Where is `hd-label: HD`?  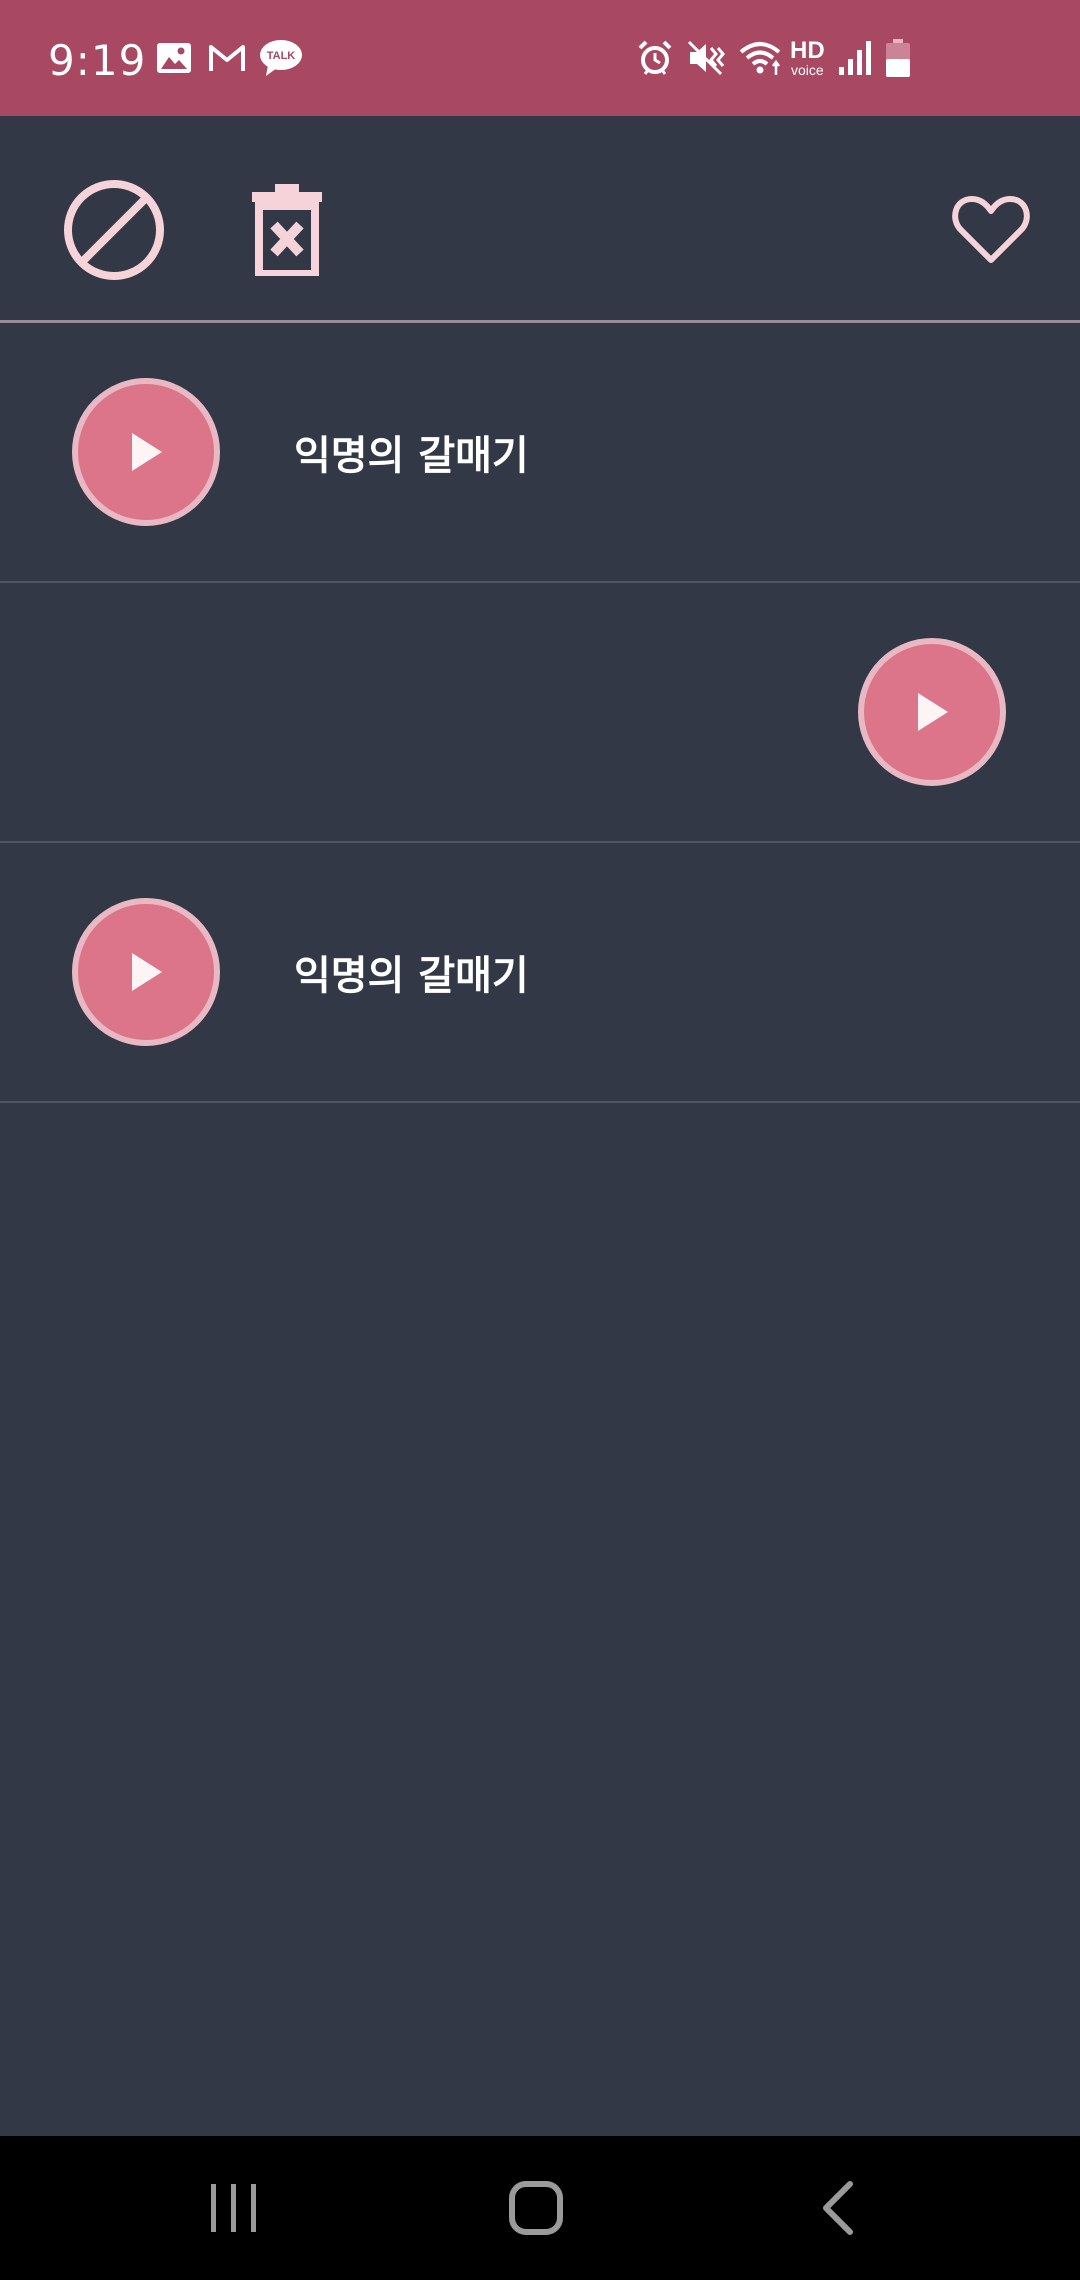
hd-label: HD is located at coordinates (807, 50).